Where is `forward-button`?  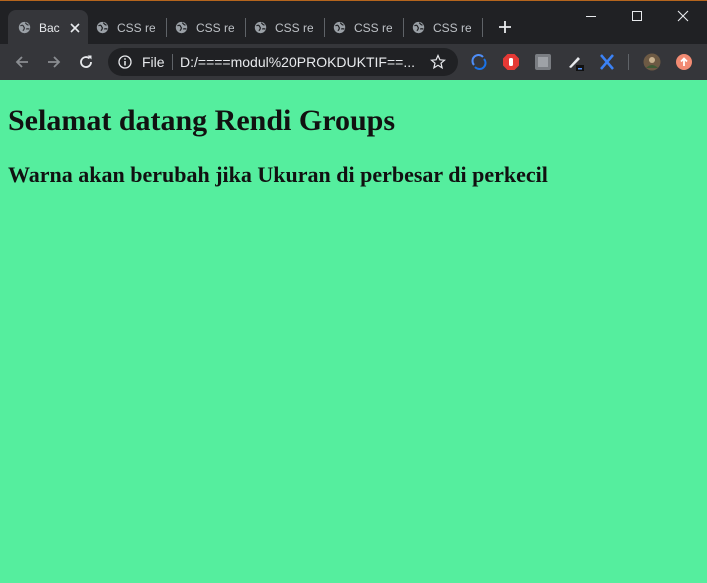
forward-button is located at coordinates (54, 62).